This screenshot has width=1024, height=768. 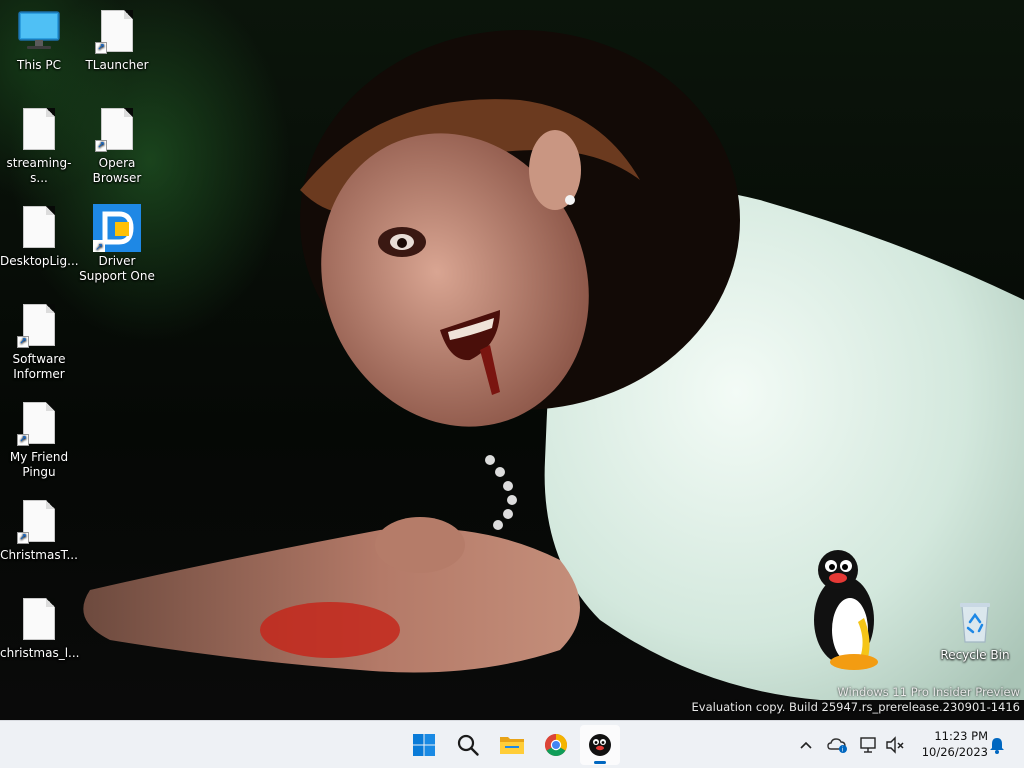 I want to click on desktop-icon-recycle-bin: Recycle Bin, so click(x=975, y=630).